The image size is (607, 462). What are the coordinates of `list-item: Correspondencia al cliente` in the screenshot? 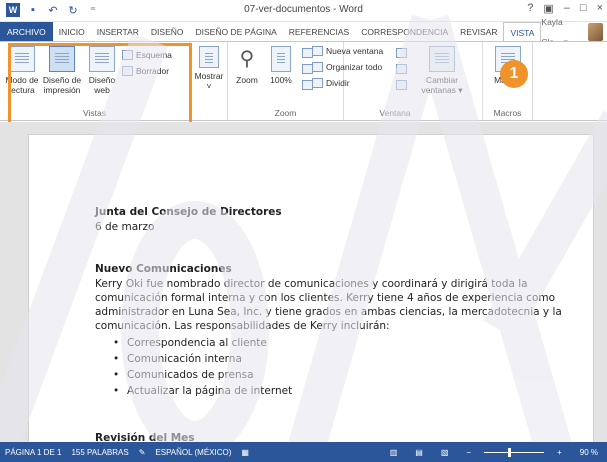 It's located at (202, 343).